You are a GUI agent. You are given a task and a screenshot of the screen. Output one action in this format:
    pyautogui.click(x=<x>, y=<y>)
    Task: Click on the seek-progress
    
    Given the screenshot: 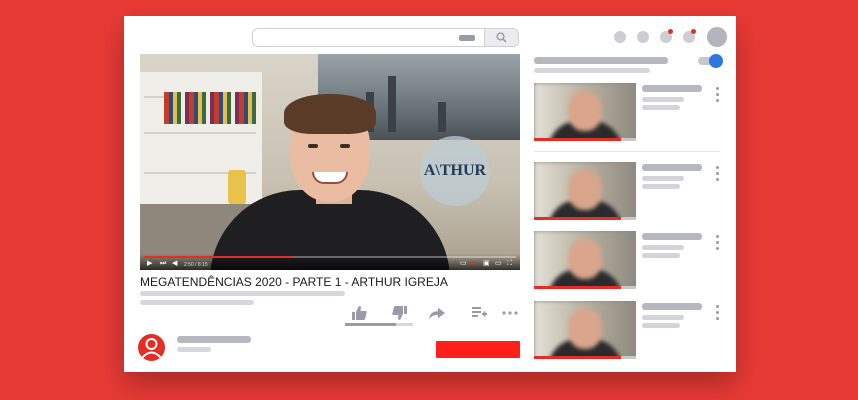 What is the action you would take?
    pyautogui.click(x=218, y=257)
    